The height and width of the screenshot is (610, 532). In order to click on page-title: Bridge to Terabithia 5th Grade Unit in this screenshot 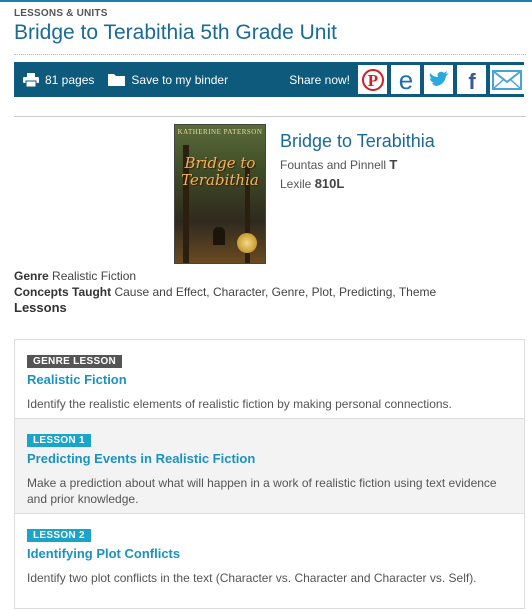, I will do `click(175, 32)`.